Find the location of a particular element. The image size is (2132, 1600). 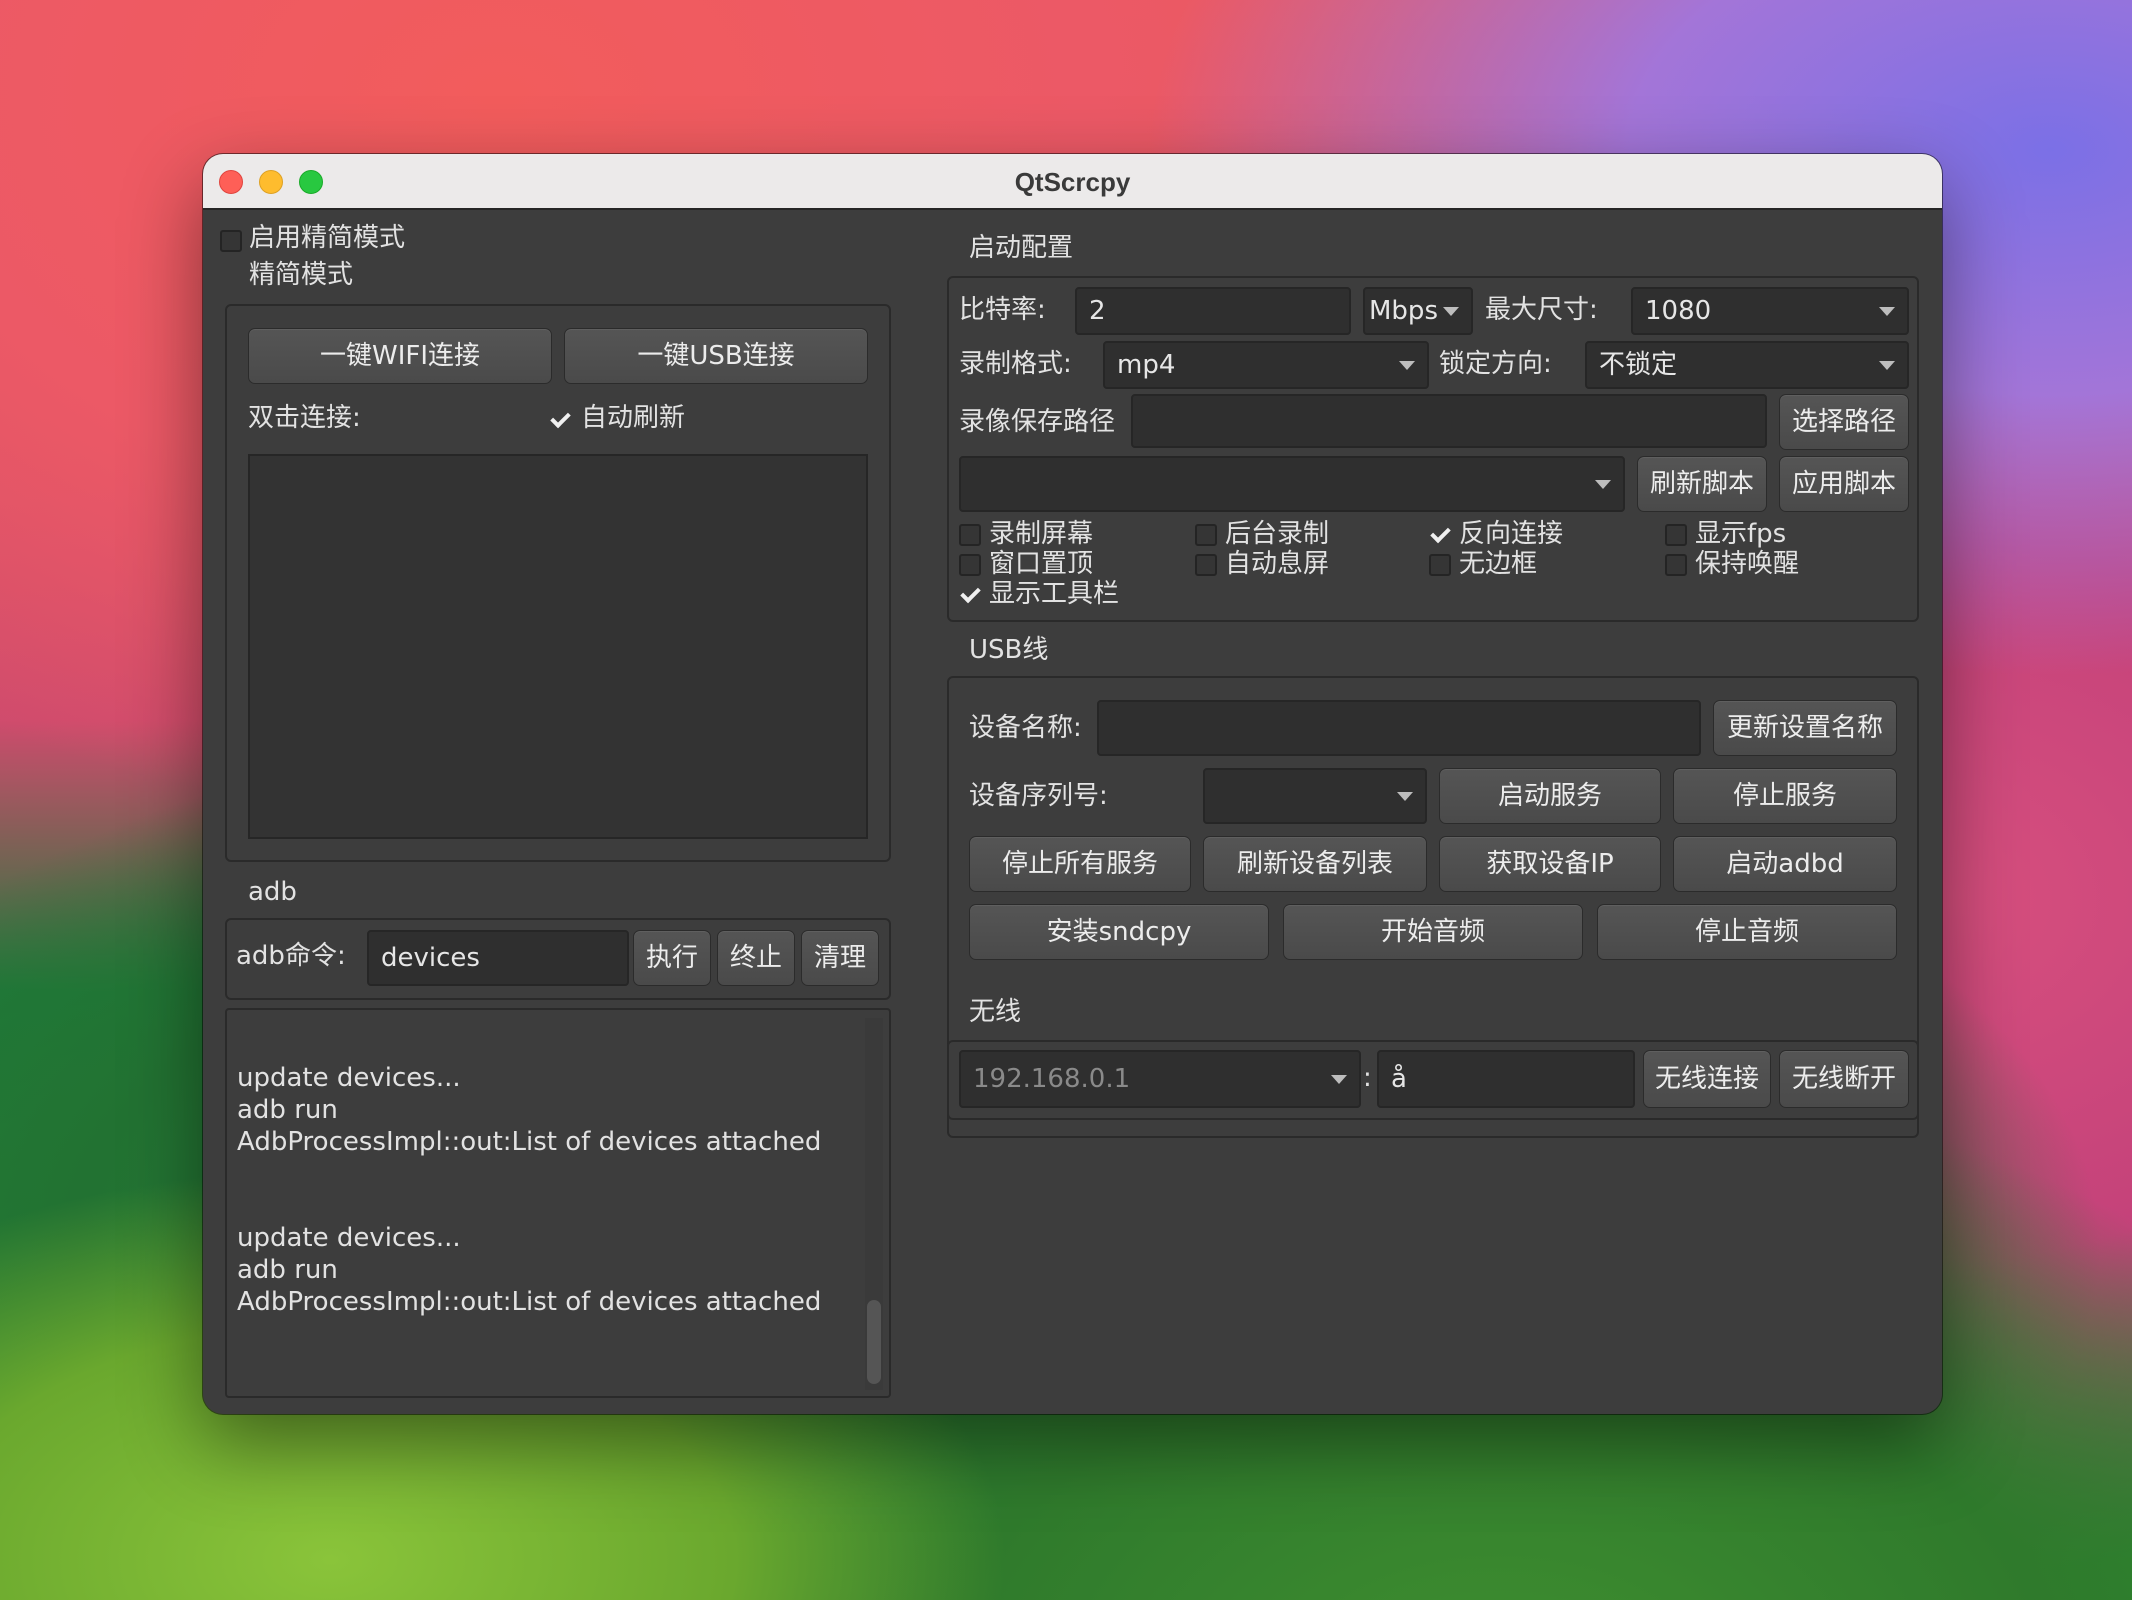

double-click-connect-label: 双击连接: is located at coordinates (304, 418).